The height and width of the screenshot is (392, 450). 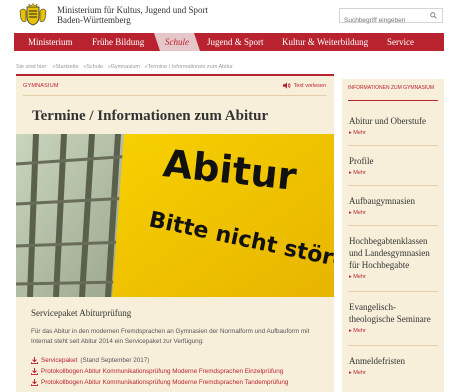 What do you see at coordinates (59, 360) in the screenshot?
I see `download-link-servicepaket: Servicepaket` at bounding box center [59, 360].